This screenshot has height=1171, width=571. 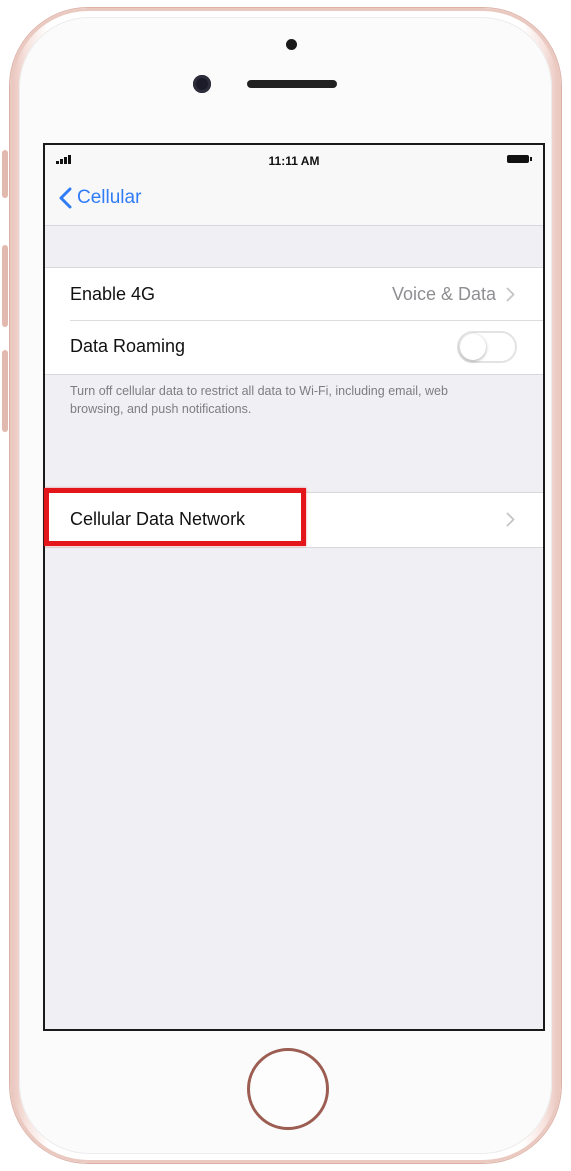 What do you see at coordinates (292, 84) in the screenshot?
I see `earpiece-speaker` at bounding box center [292, 84].